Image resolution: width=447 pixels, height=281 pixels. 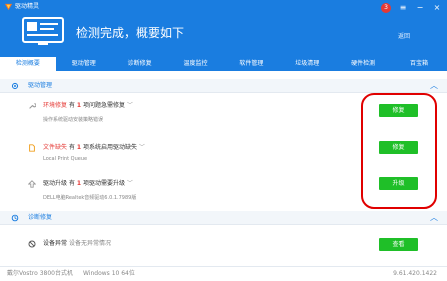 What do you see at coordinates (419, 64) in the screenshot?
I see `tab-toolbox: 百宝箱` at bounding box center [419, 64].